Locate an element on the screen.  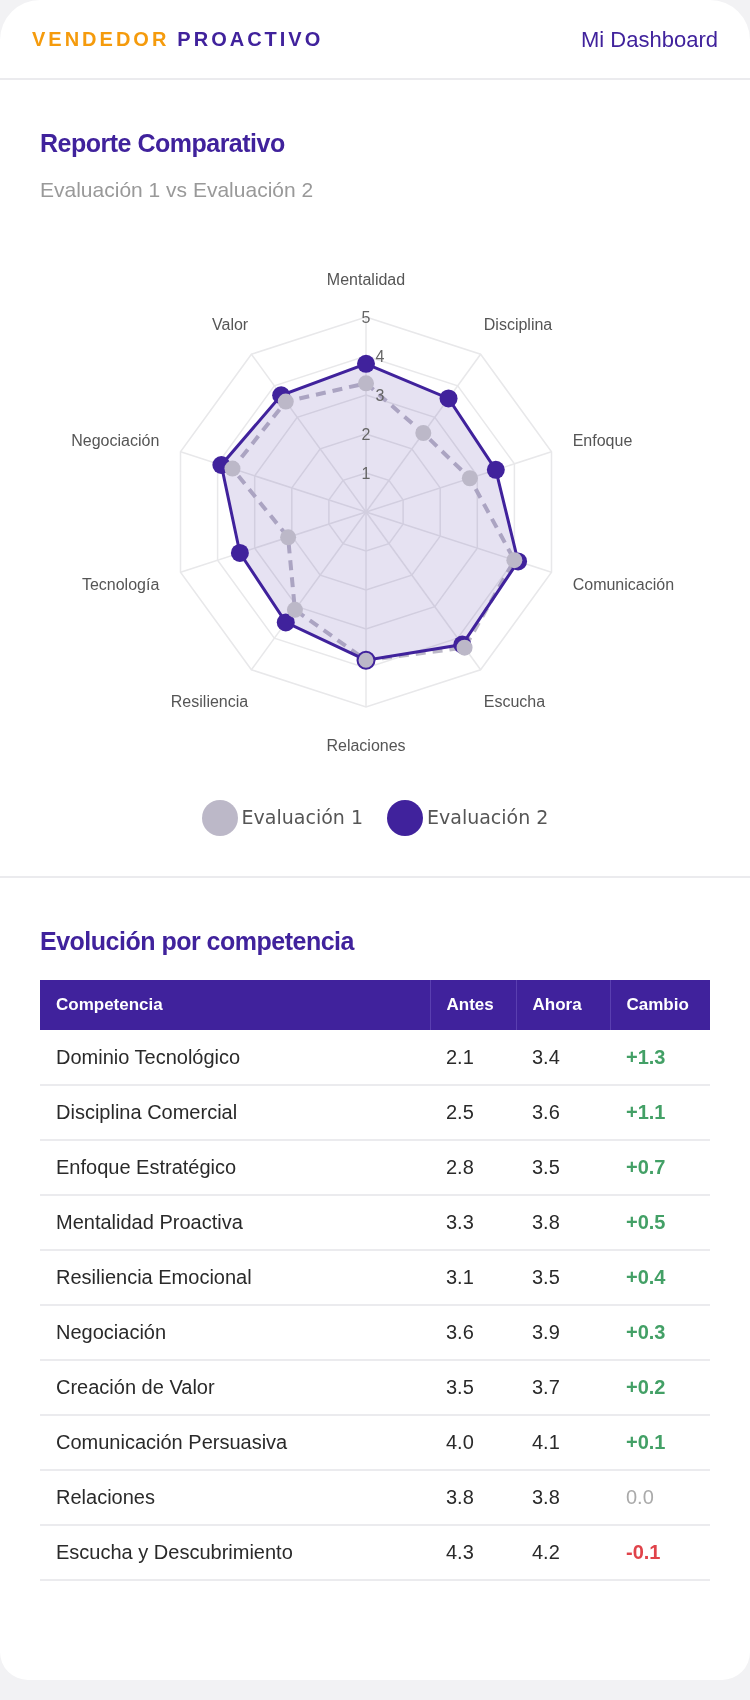
change-cell: +0.7 is located at coordinates (660, 1167).